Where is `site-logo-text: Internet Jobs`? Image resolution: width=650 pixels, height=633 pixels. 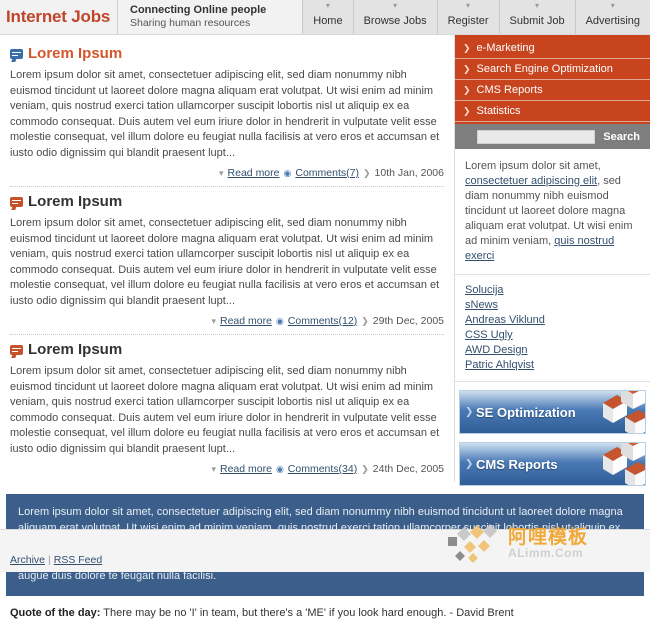 site-logo-text: Internet Jobs is located at coordinates (58, 16).